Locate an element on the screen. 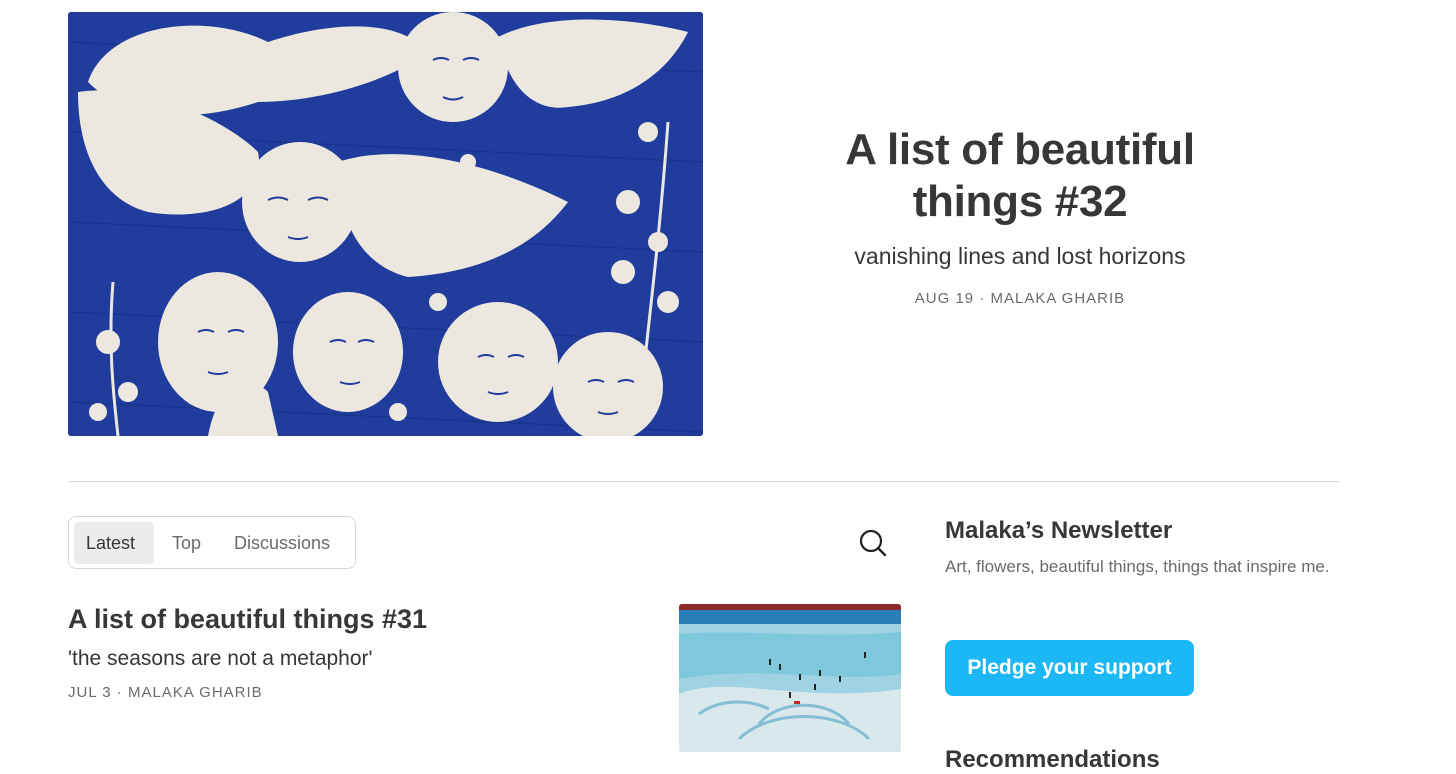  newsletter-title: Malaka’s Newsletter is located at coordinates (1058, 531).